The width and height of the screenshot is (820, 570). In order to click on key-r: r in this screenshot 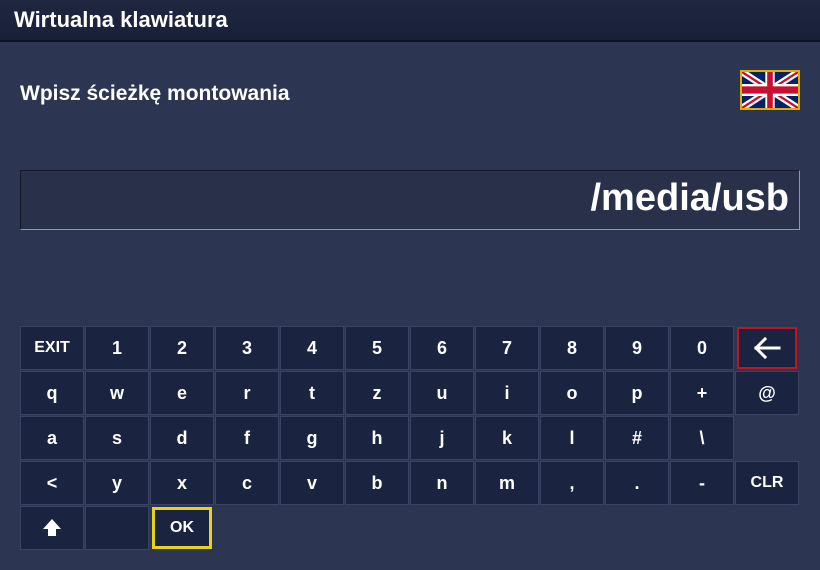, I will do `click(247, 393)`.